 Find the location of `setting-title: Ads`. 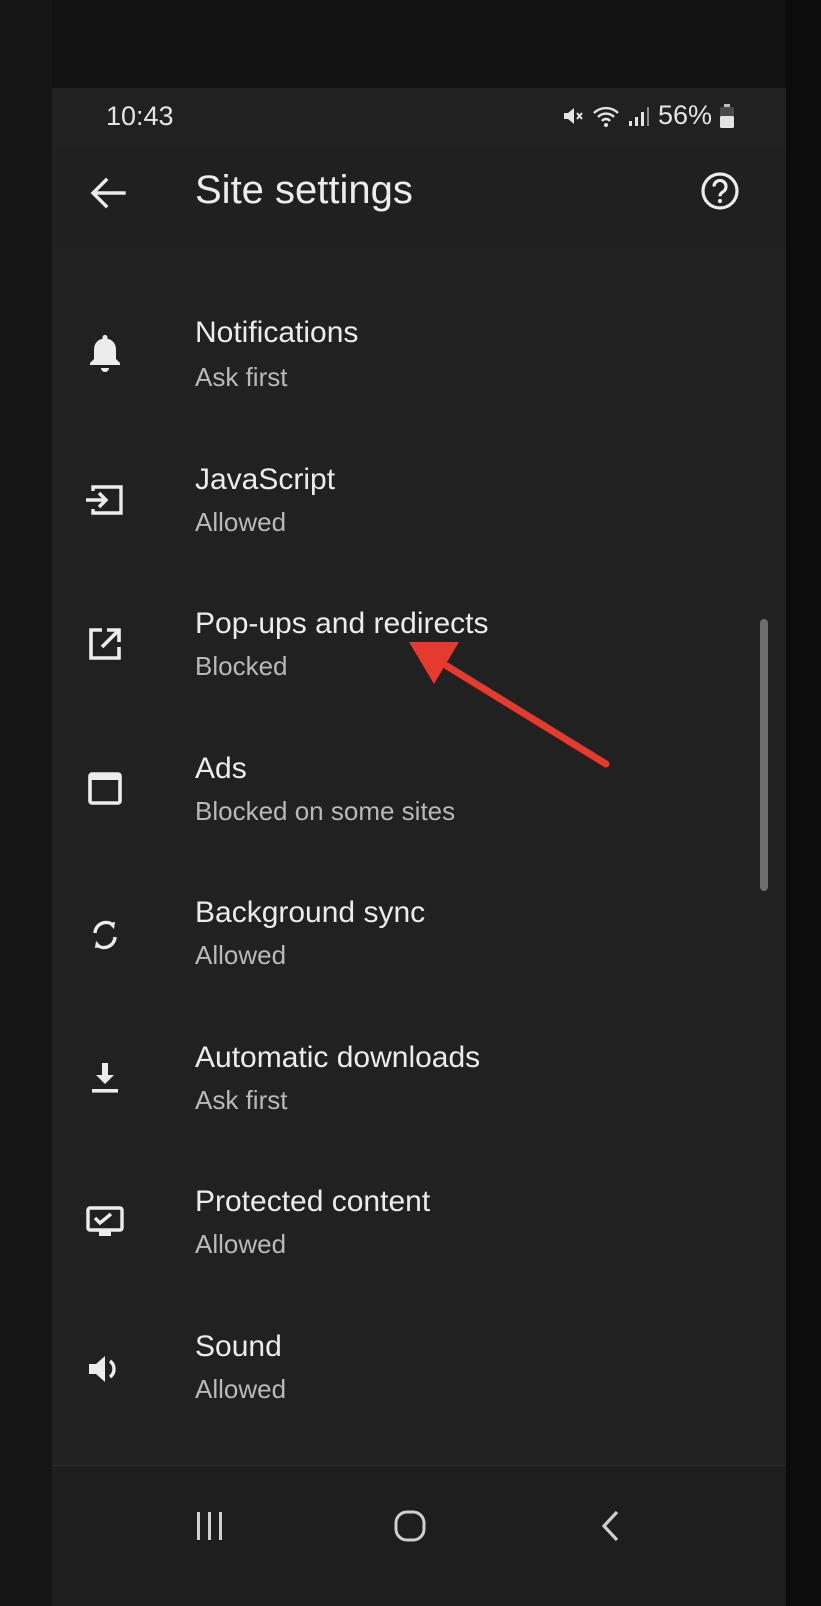

setting-title: Ads is located at coordinates (221, 768).